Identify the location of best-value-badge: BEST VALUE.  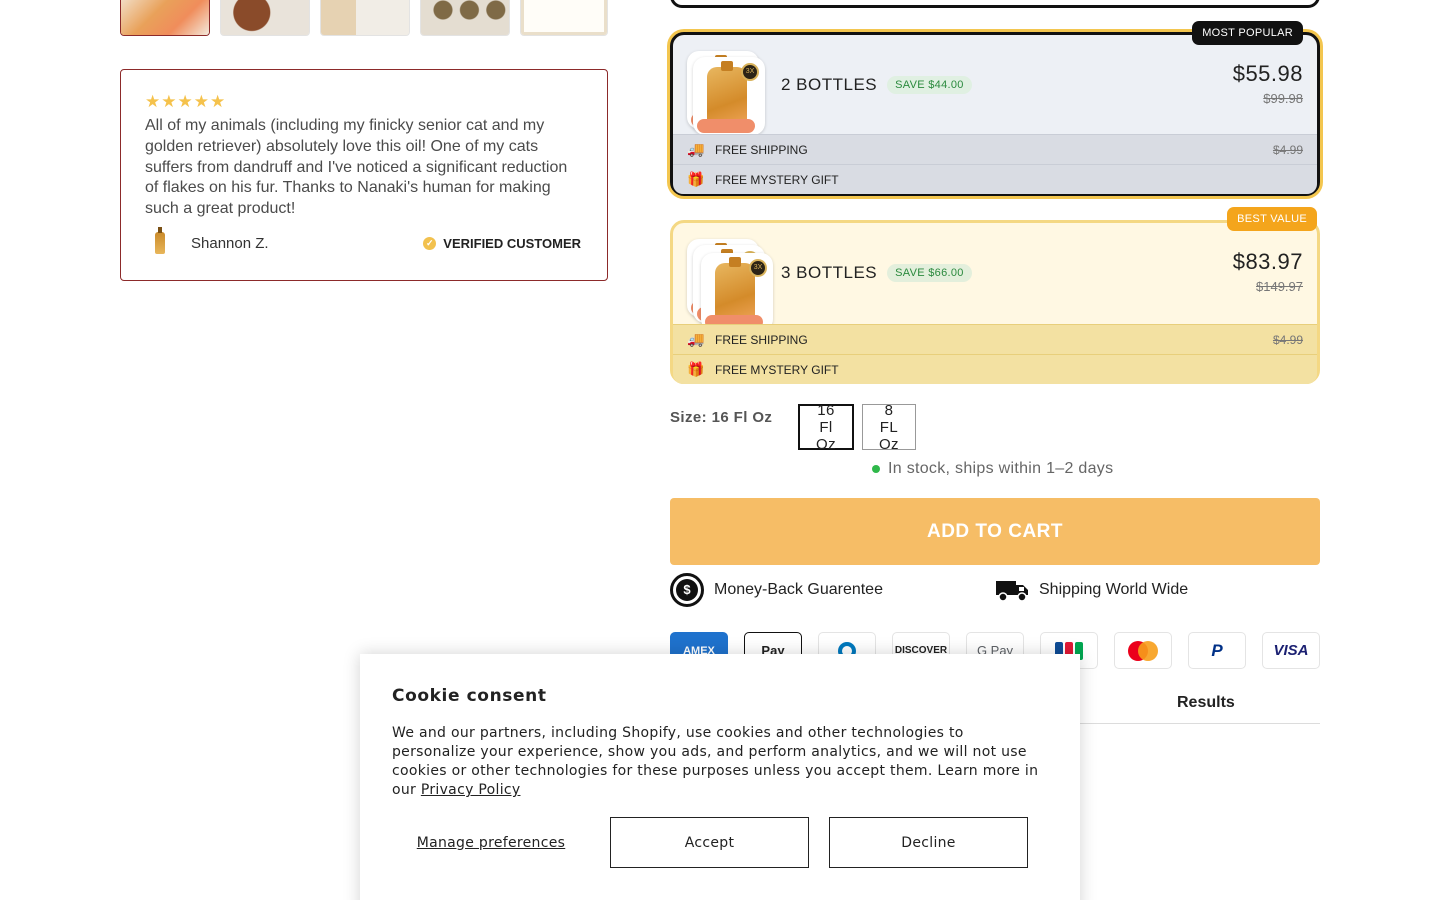
(1272, 219).